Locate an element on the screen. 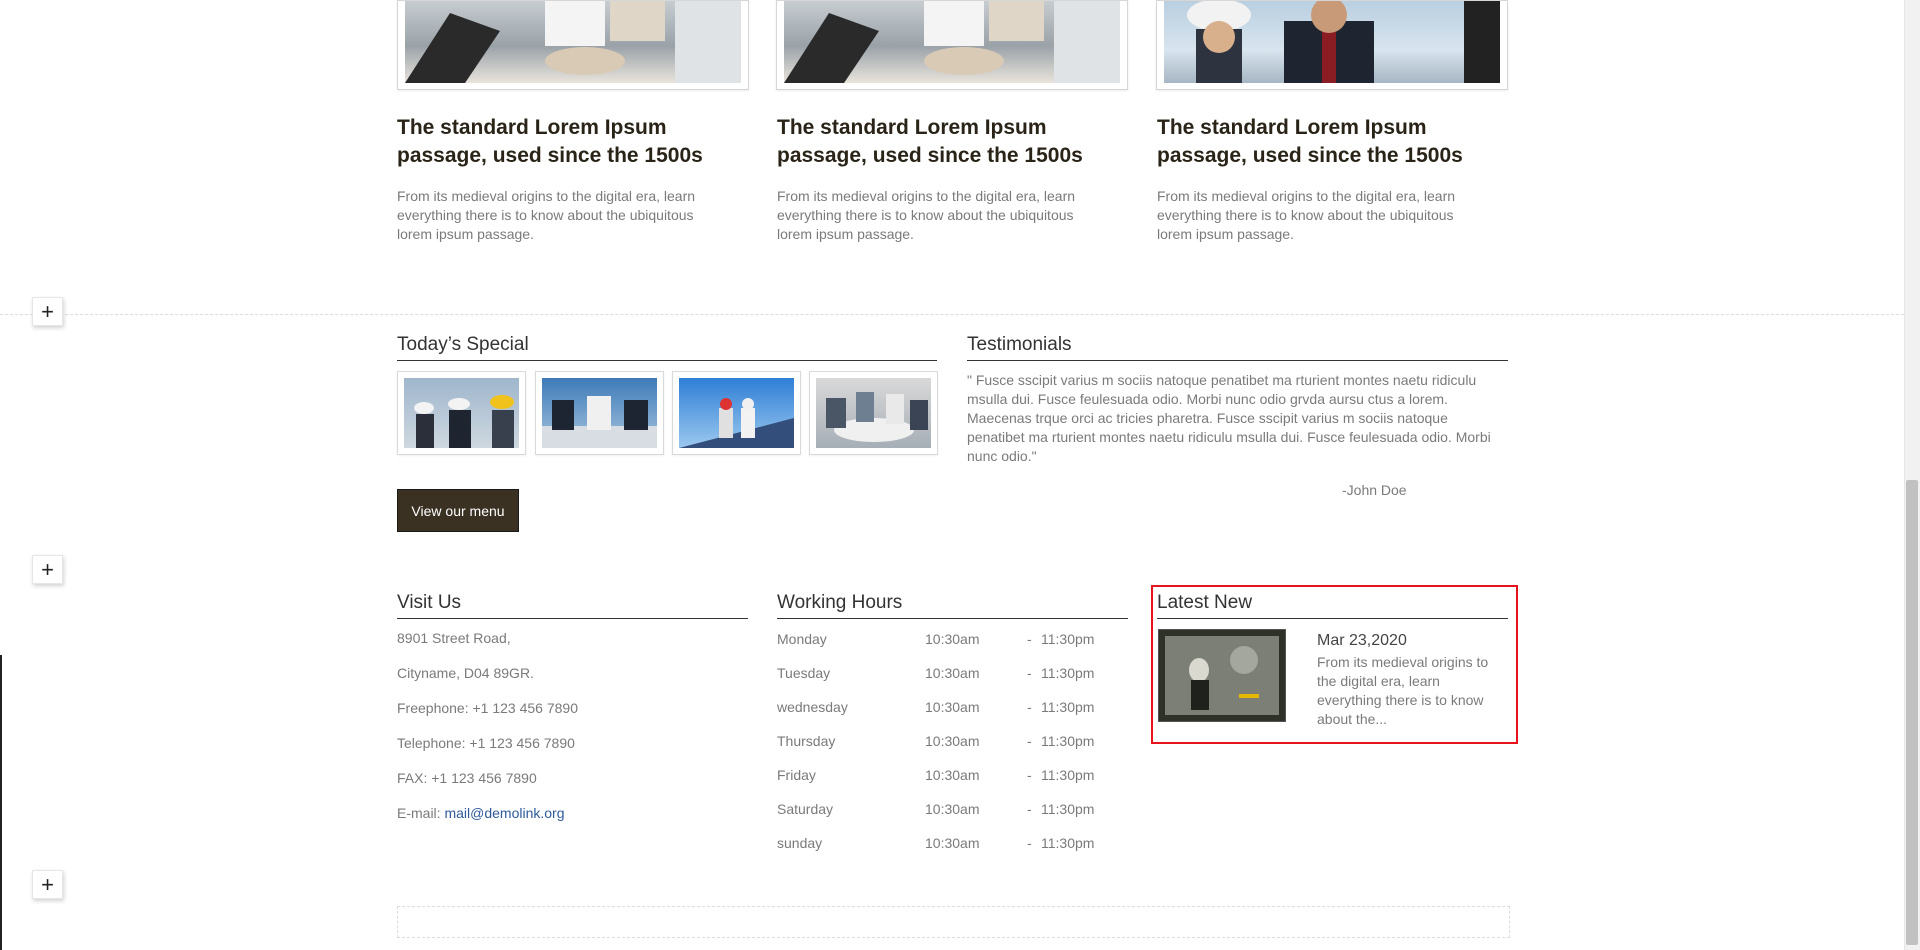  email-label: E-mail: is located at coordinates (419, 813).